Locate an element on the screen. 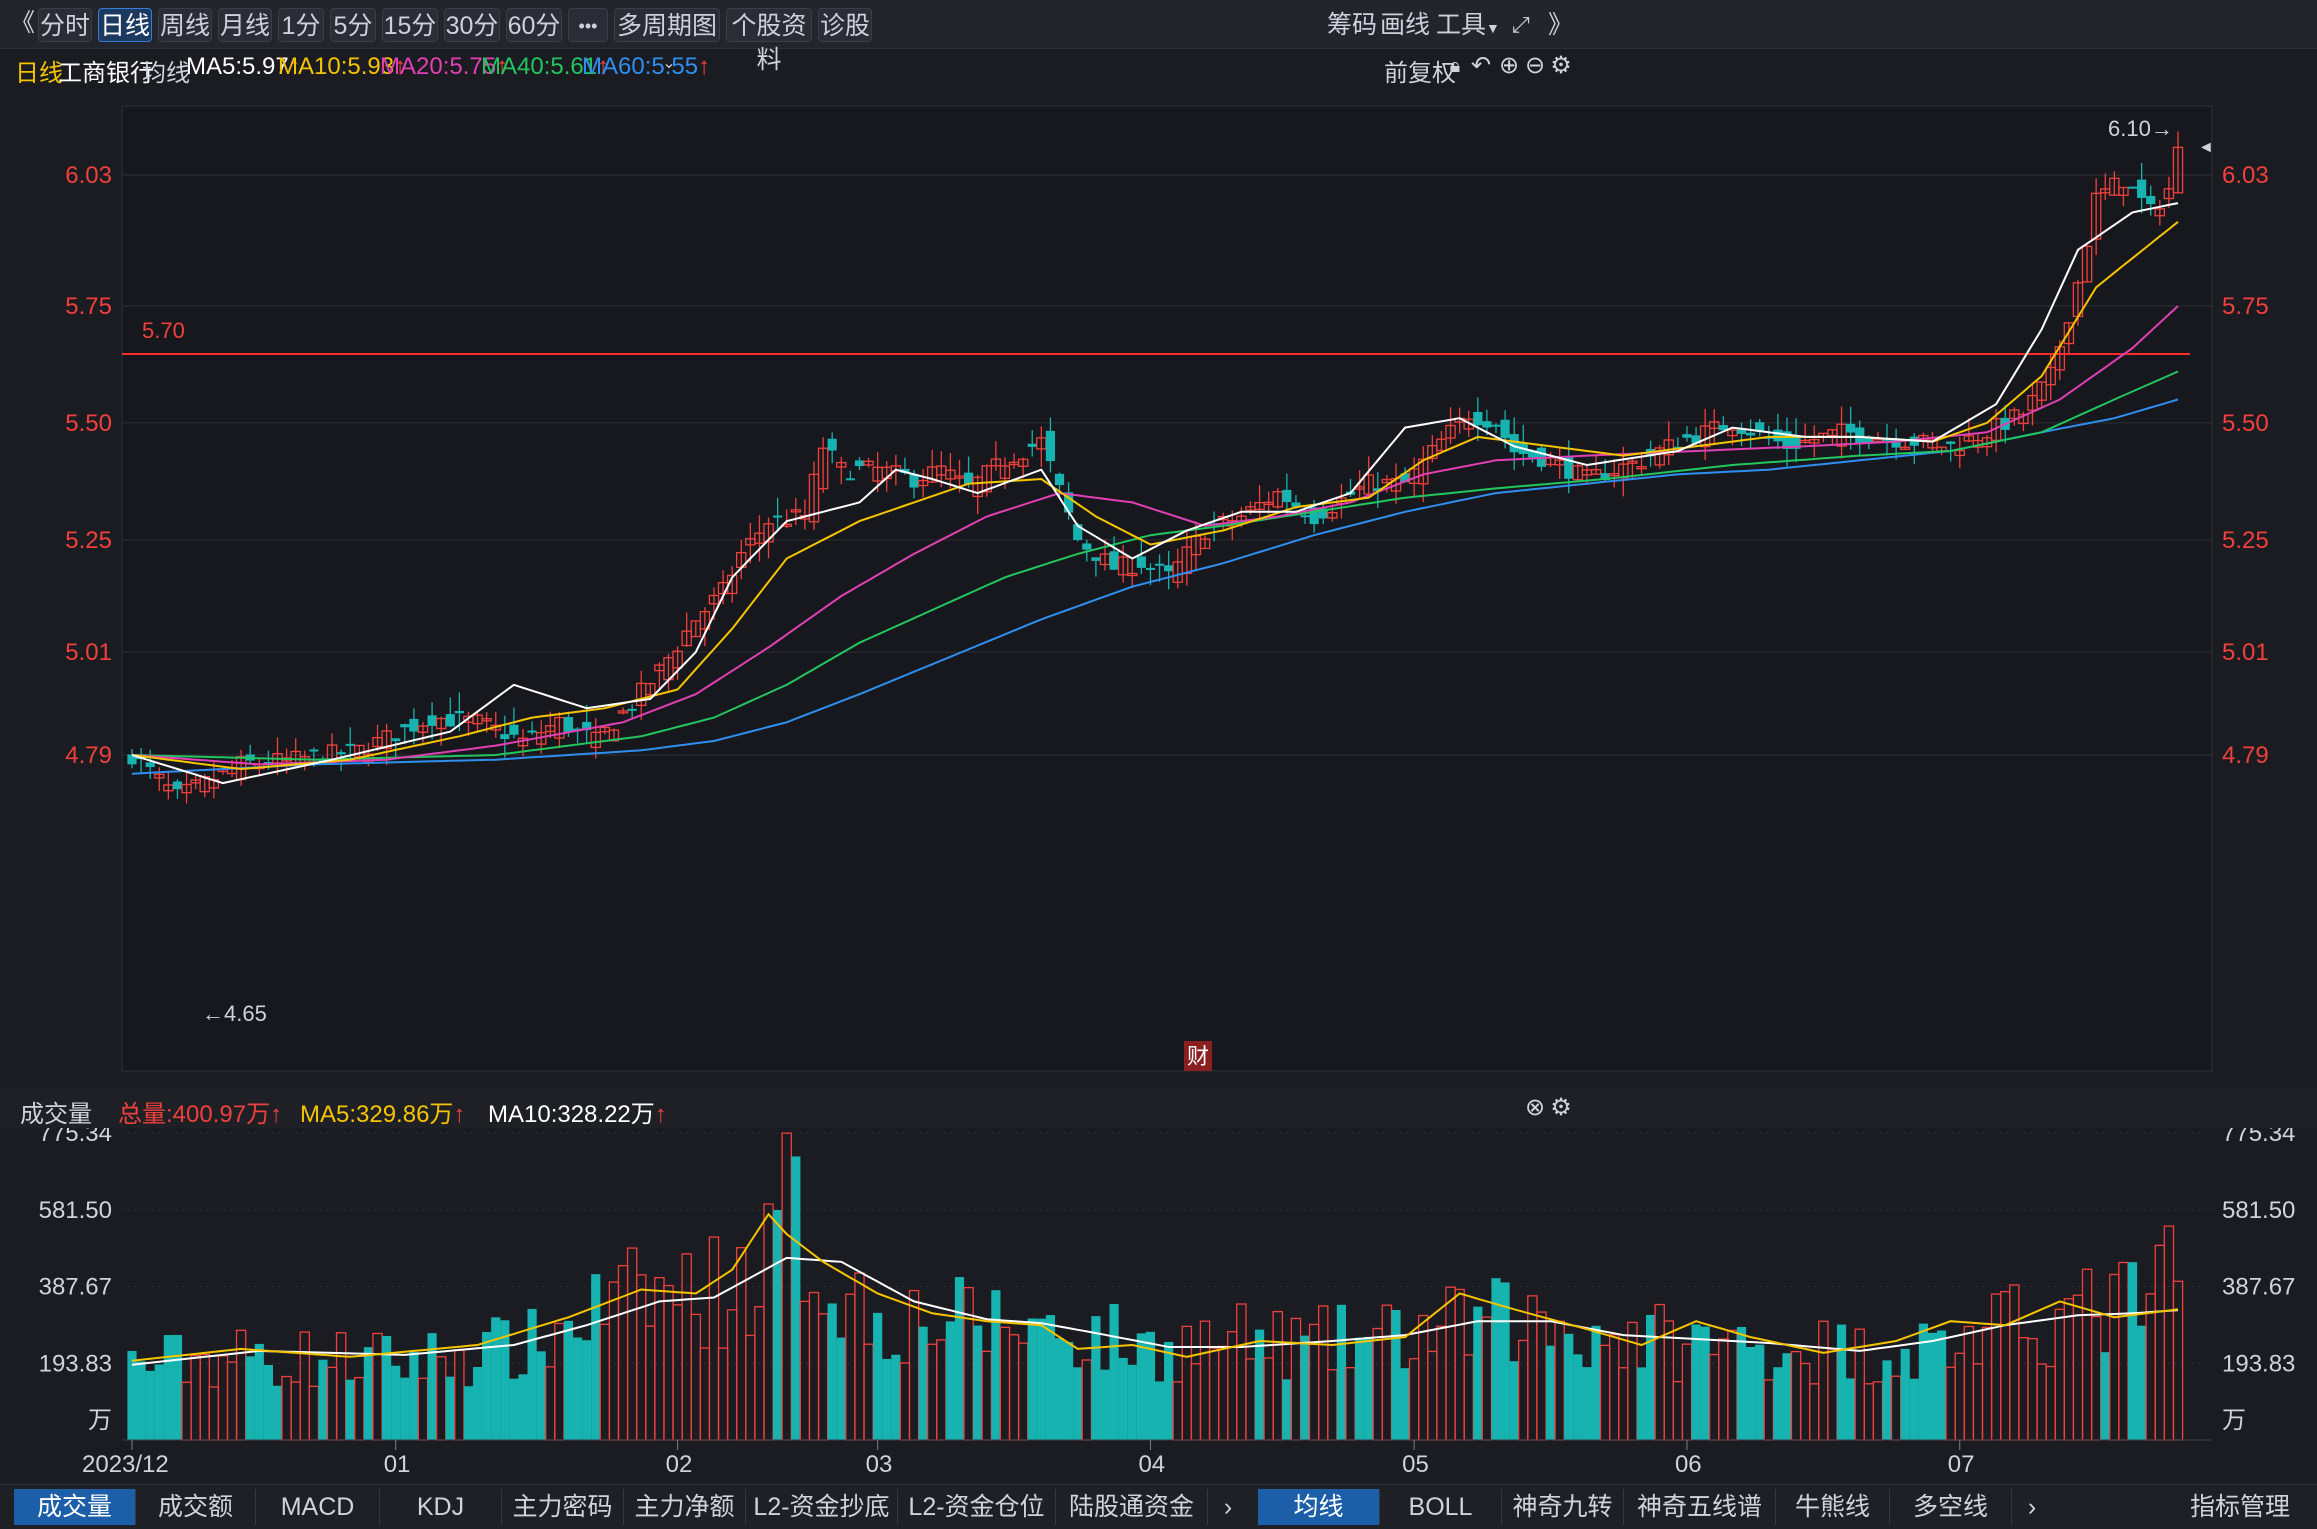 The image size is (2317, 1529). date-axis: 2023/12 01 02 03 04 05 06 07 is located at coordinates (1147, 1458).